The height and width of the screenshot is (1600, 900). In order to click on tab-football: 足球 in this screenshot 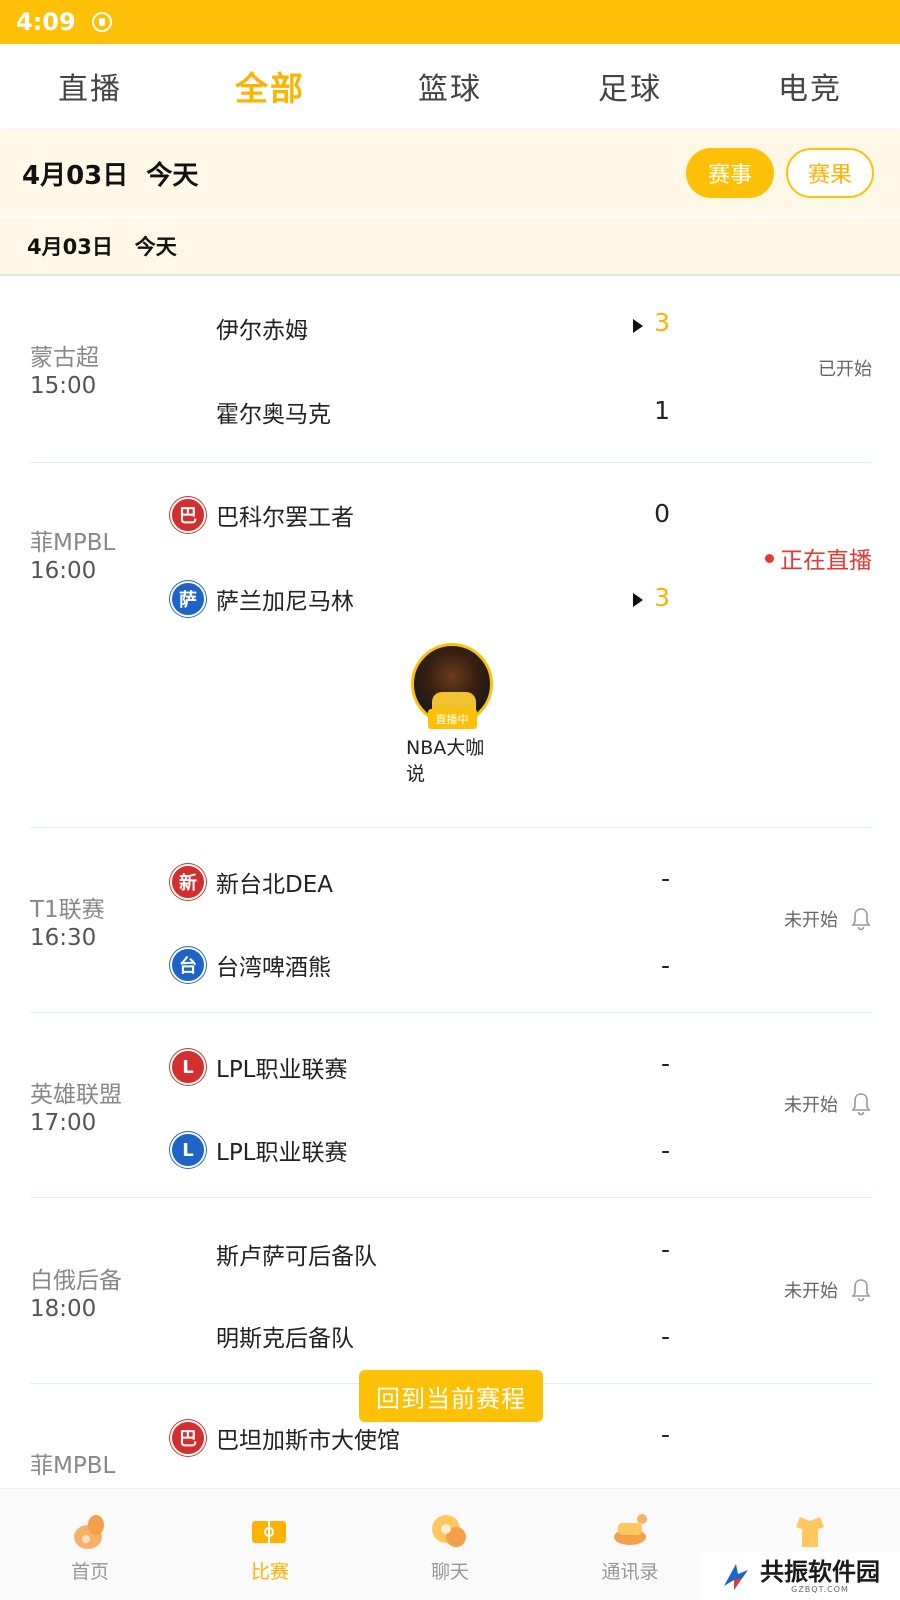, I will do `click(630, 86)`.